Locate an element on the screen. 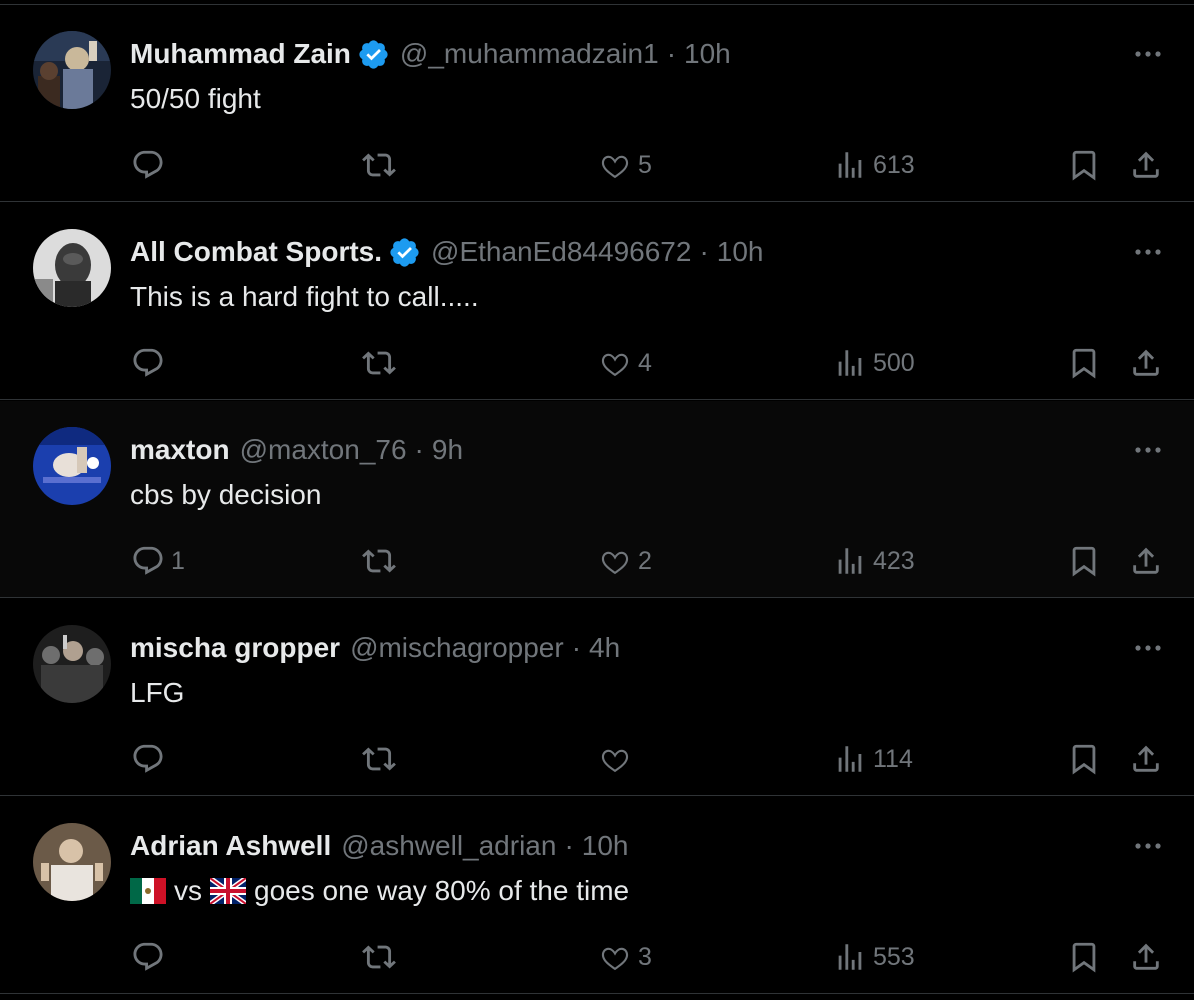  tweet-text-part: goes one way 80% of the time is located at coordinates (442, 890).